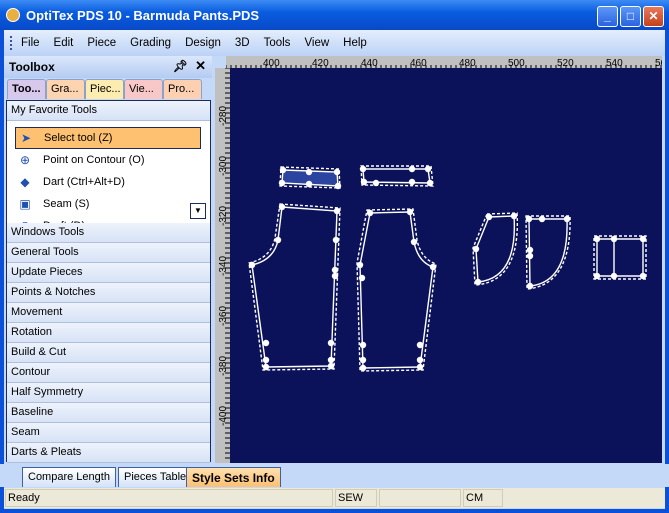 This screenshot has width=669, height=513. What do you see at coordinates (108, 313) in the screenshot?
I see `toolbox-section: Movement` at bounding box center [108, 313].